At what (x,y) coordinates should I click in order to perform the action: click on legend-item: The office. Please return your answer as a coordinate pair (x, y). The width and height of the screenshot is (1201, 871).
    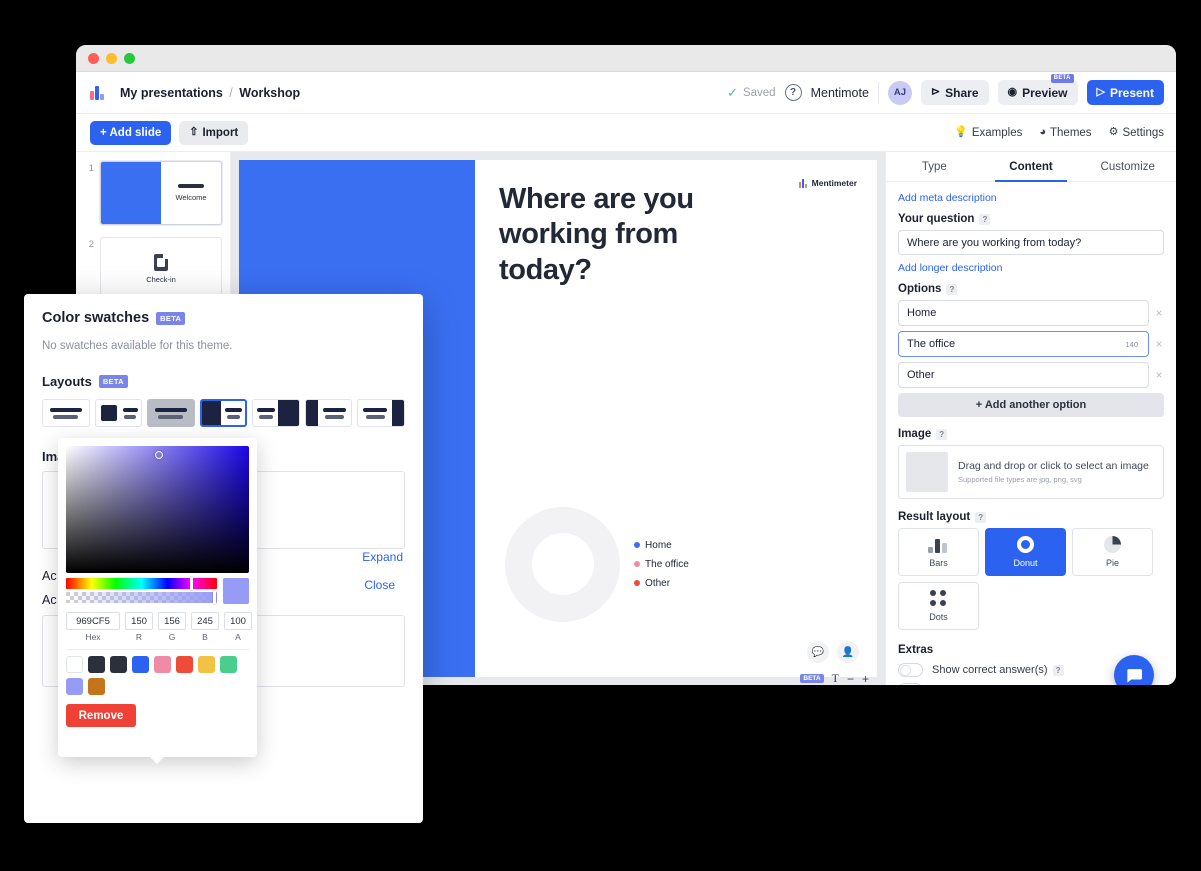
    Looking at the image, I should click on (661, 564).